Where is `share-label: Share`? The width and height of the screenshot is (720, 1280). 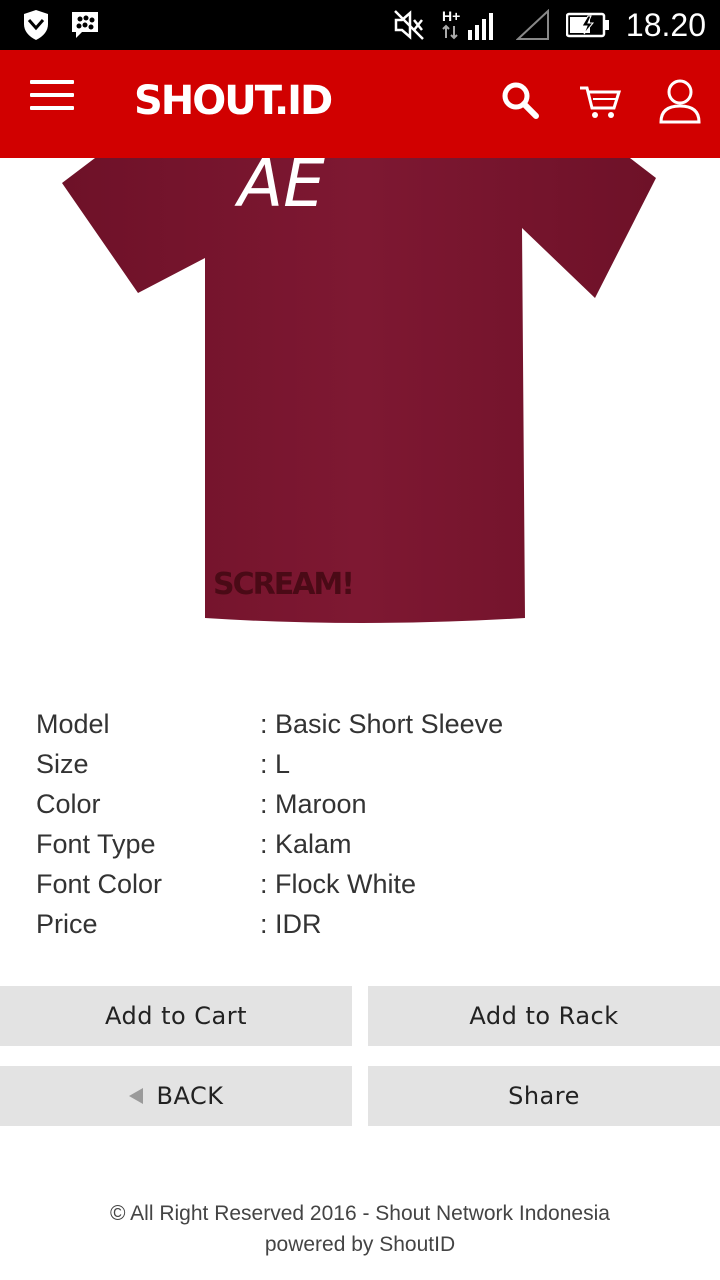 share-label: Share is located at coordinates (544, 1096).